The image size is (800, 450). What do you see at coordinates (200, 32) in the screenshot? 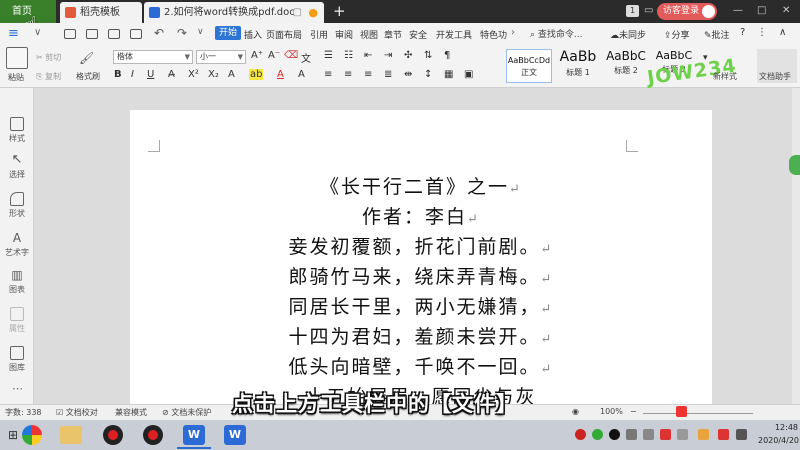
I see `quick-access-more-icon: ∨` at bounding box center [200, 32].